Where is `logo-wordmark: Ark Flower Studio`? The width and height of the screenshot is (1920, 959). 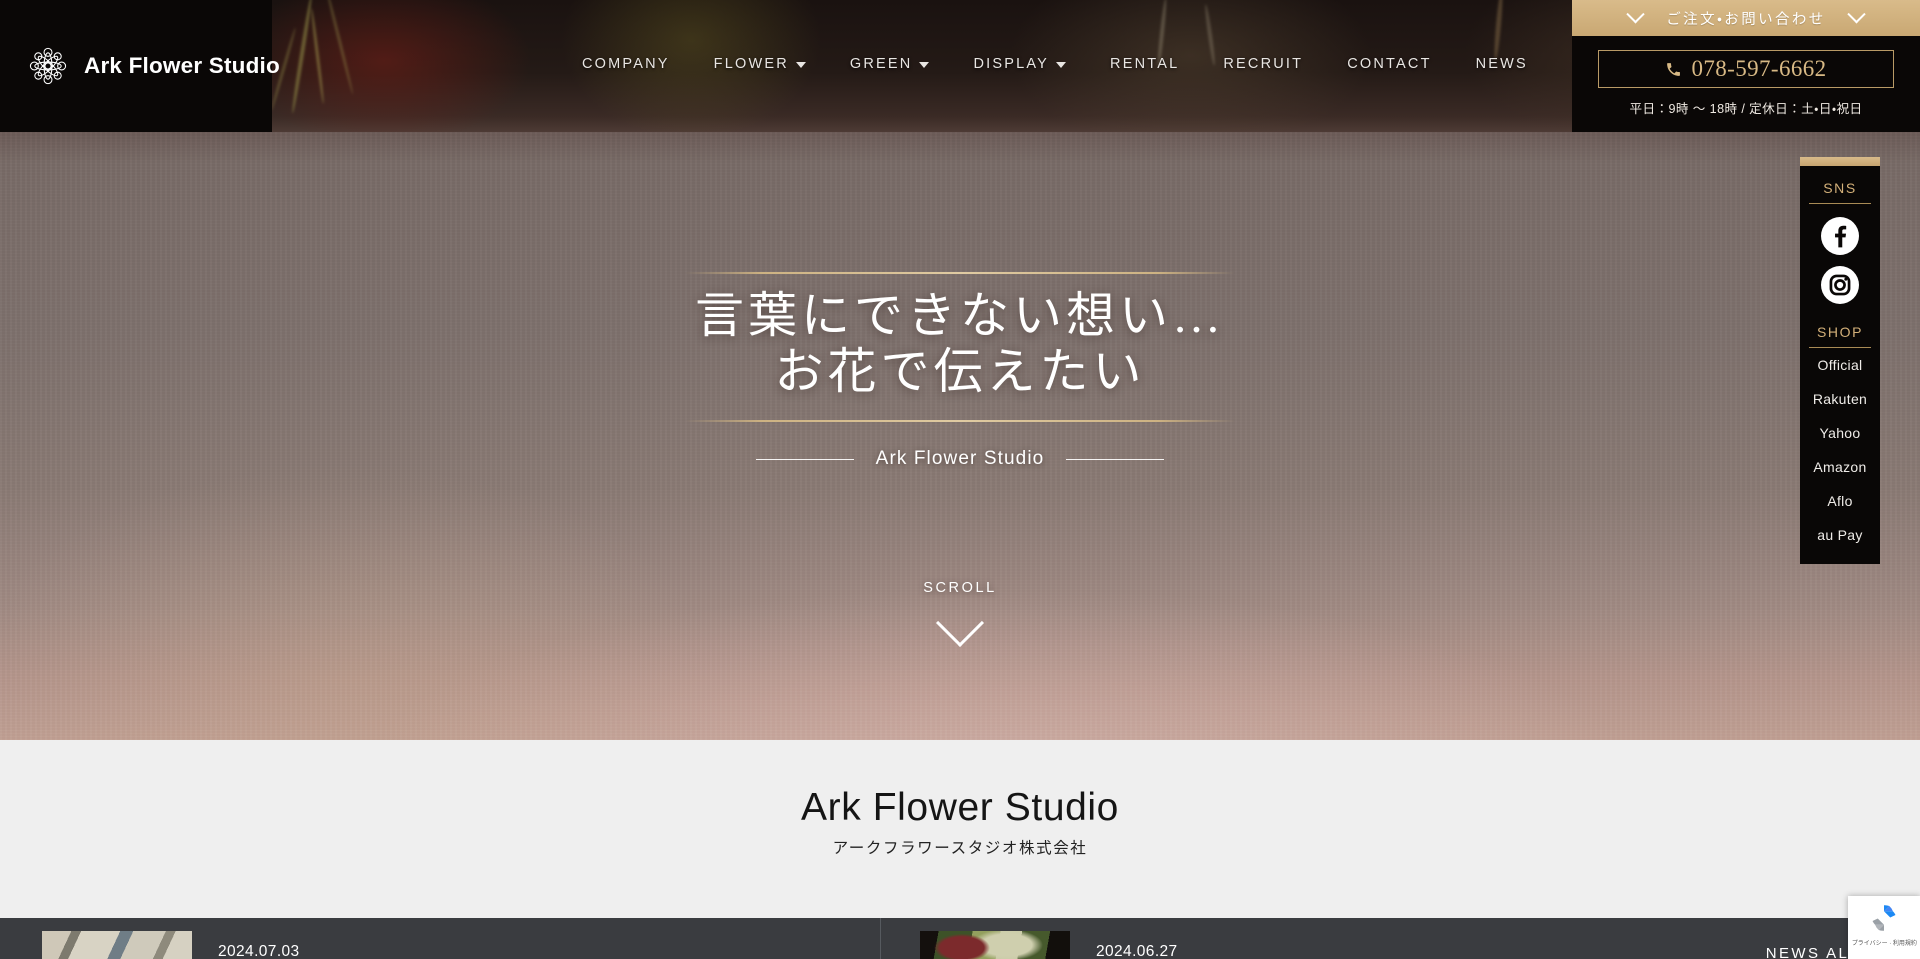
logo-wordmark: Ark Flower Studio is located at coordinates (182, 65).